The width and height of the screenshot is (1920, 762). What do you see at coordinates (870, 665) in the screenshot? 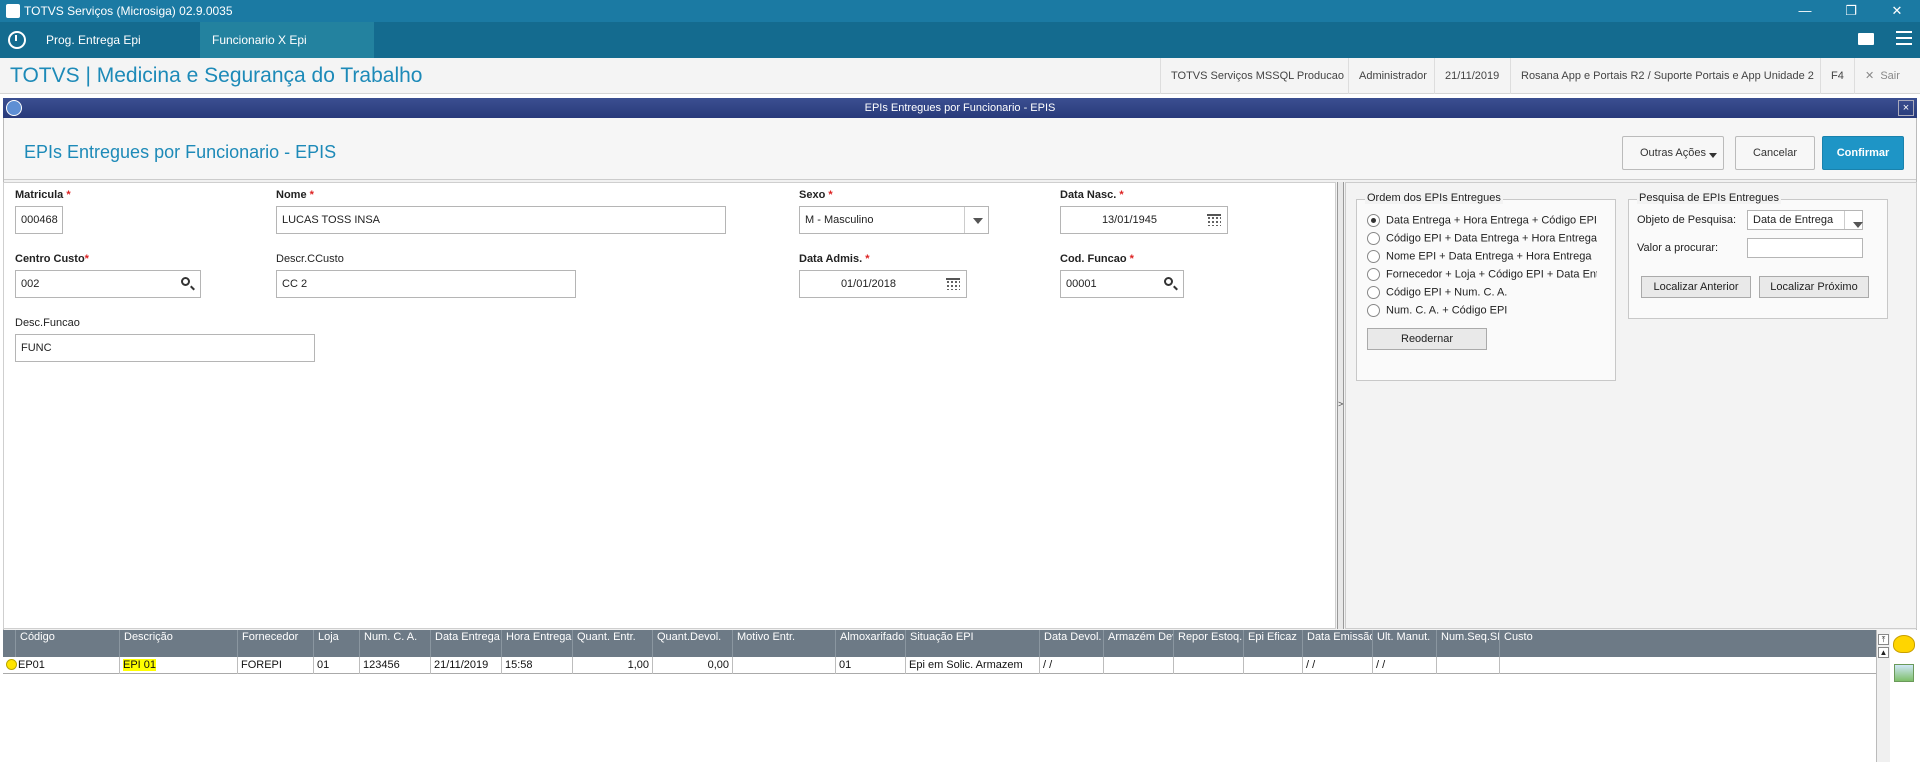
I see `cell-almoxarifado: 01` at bounding box center [870, 665].